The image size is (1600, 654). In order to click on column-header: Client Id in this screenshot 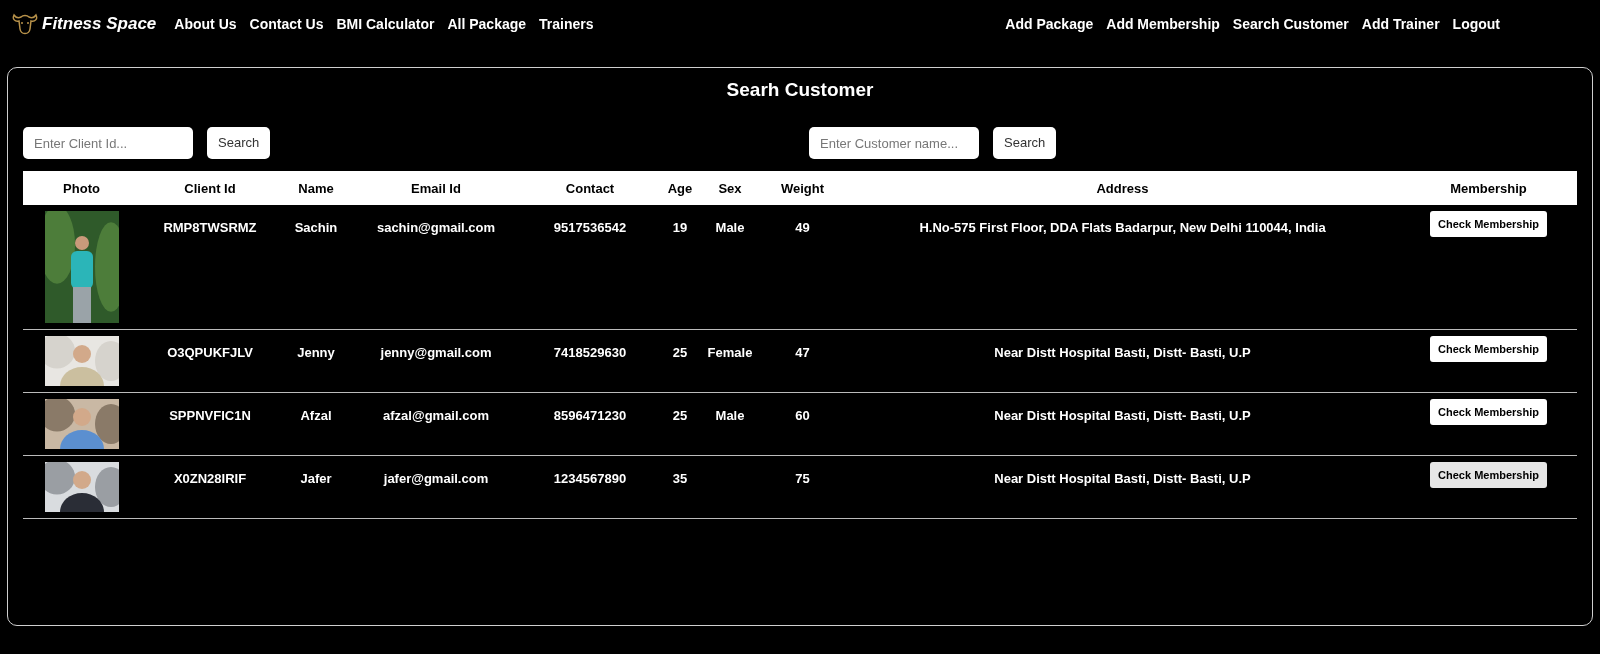, I will do `click(210, 188)`.